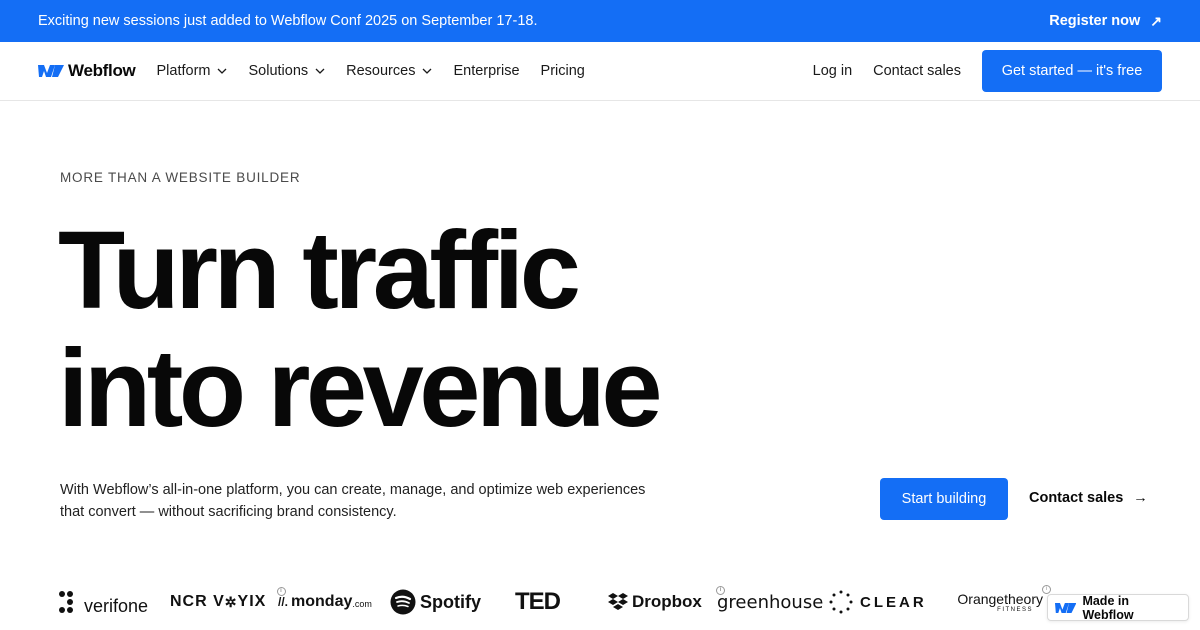 This screenshot has height=630, width=1200. Describe the element at coordinates (917, 71) in the screenshot. I see `contact-sales-link: Contact sales` at that location.